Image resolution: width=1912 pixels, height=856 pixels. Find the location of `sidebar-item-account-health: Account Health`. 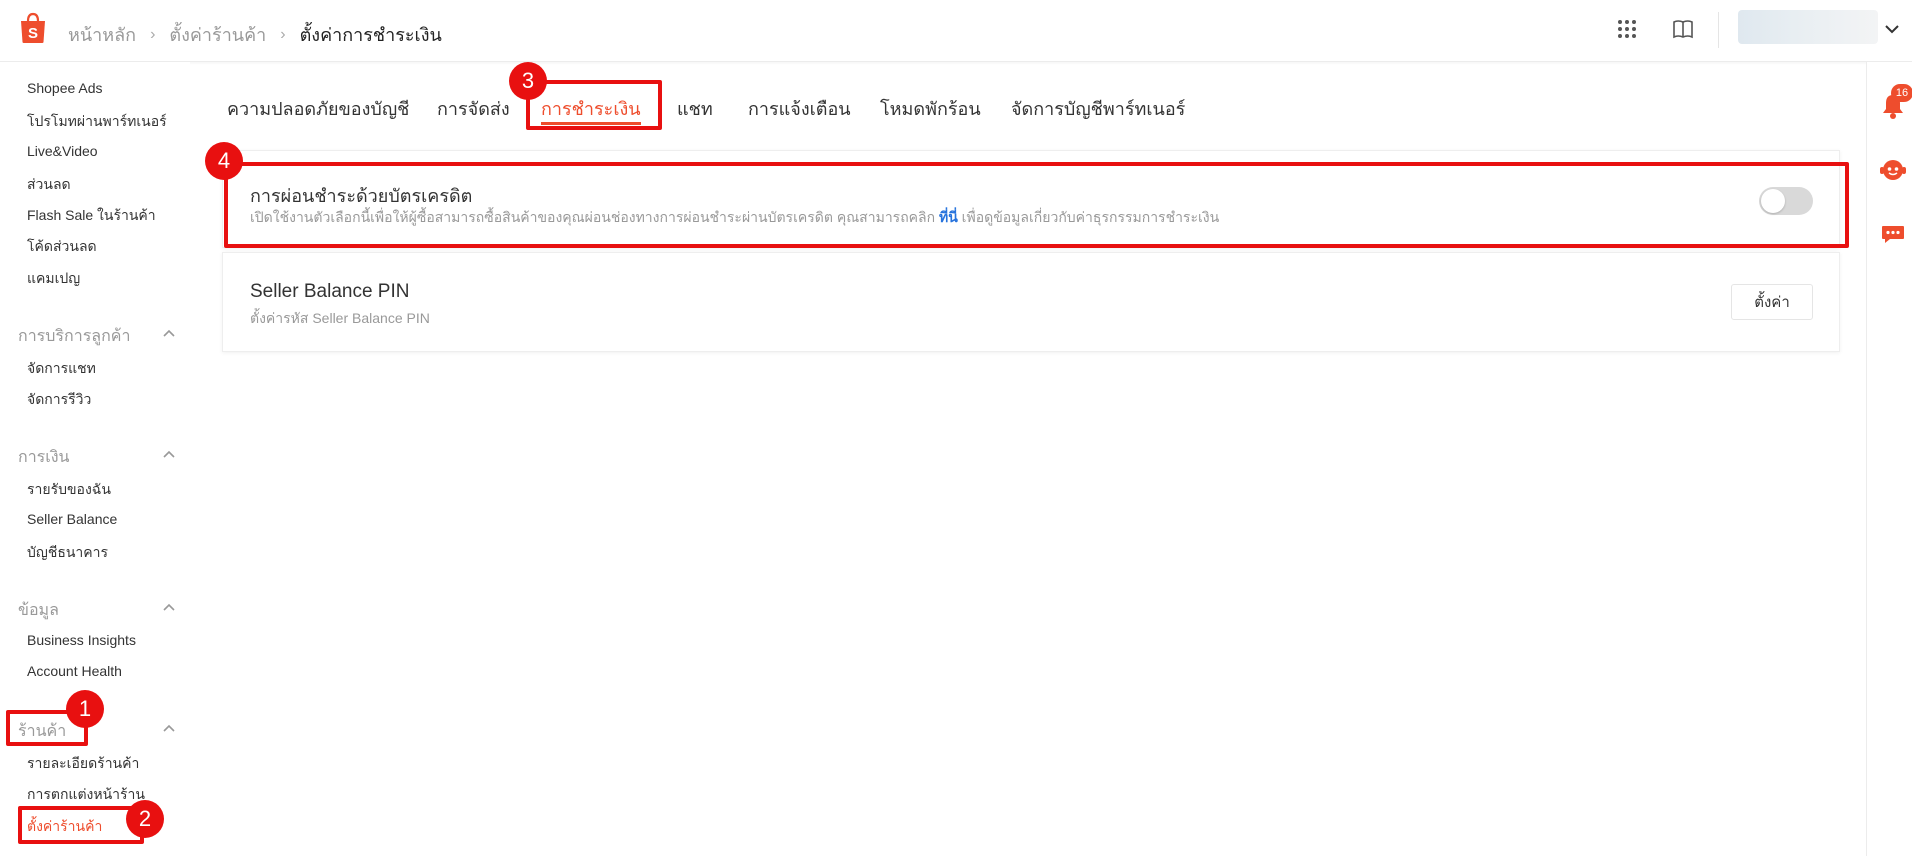

sidebar-item-account-health: Account Health is located at coordinates (74, 671).